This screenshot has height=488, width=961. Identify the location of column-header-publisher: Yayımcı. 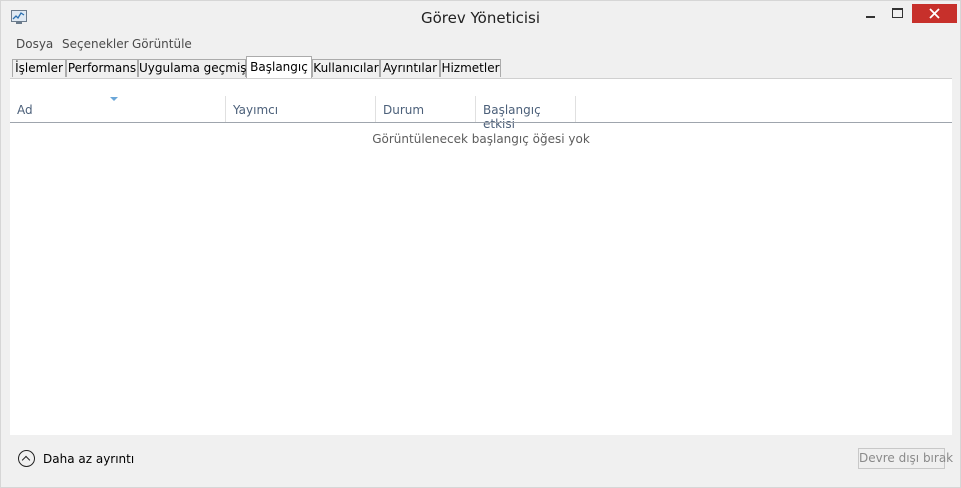
(301, 109).